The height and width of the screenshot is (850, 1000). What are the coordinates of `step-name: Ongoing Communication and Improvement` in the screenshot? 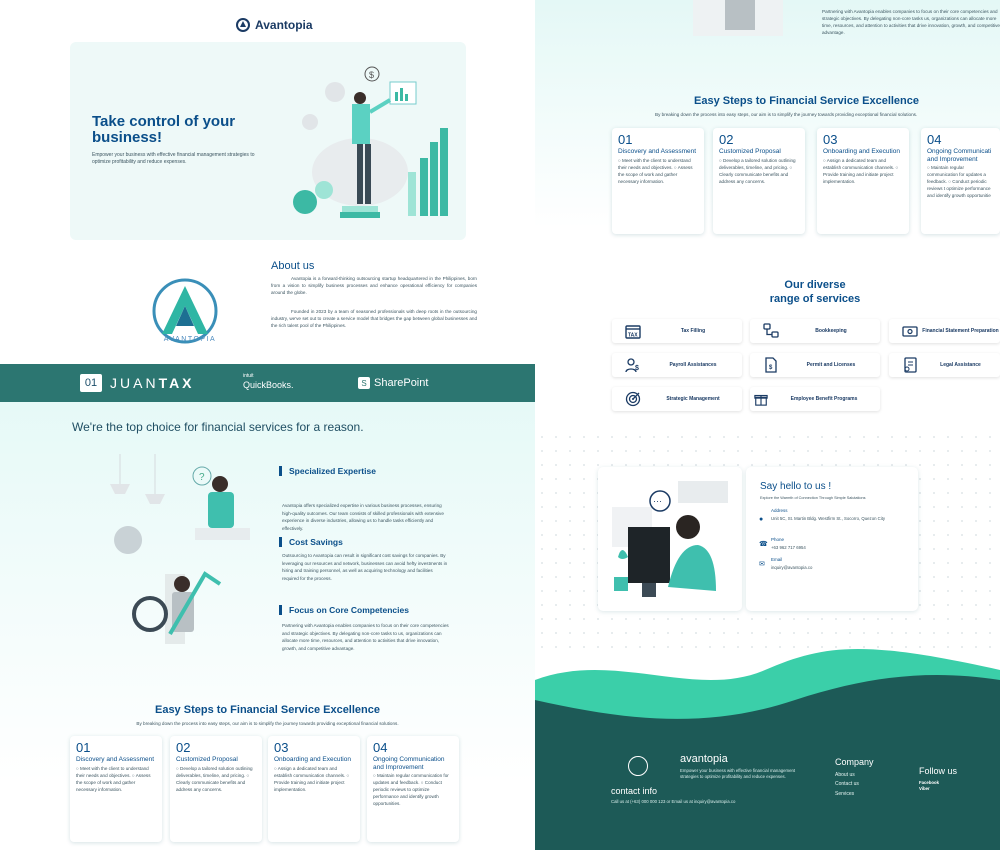 It's located at (409, 763).